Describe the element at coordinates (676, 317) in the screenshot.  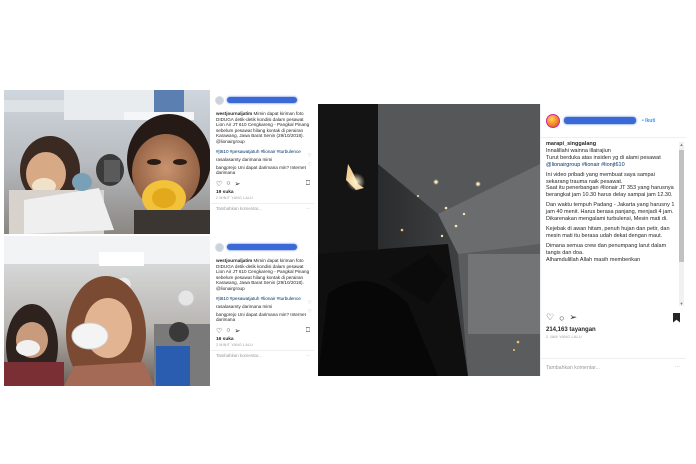
I see `bookmark-icon` at that location.